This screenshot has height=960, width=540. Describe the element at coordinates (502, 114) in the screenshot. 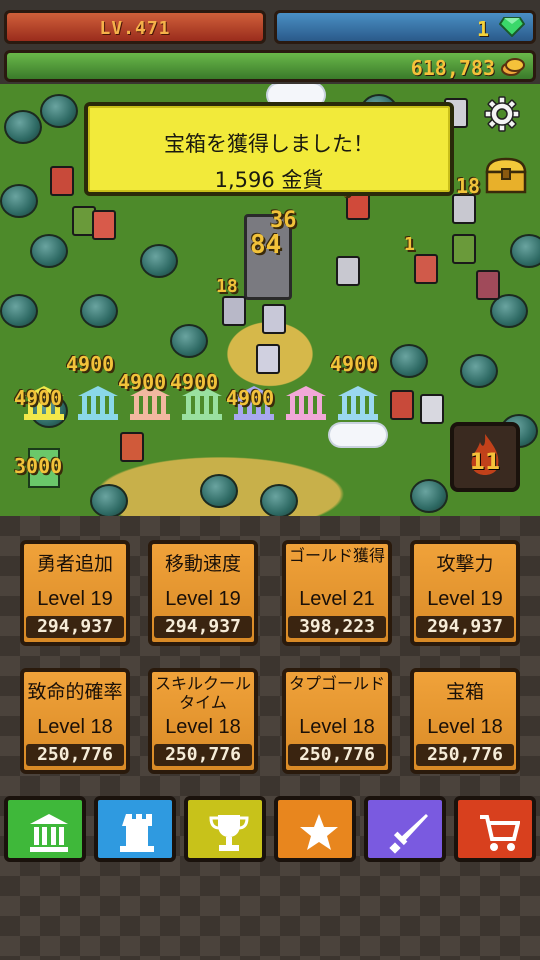

I see `settings-gear-icon` at that location.